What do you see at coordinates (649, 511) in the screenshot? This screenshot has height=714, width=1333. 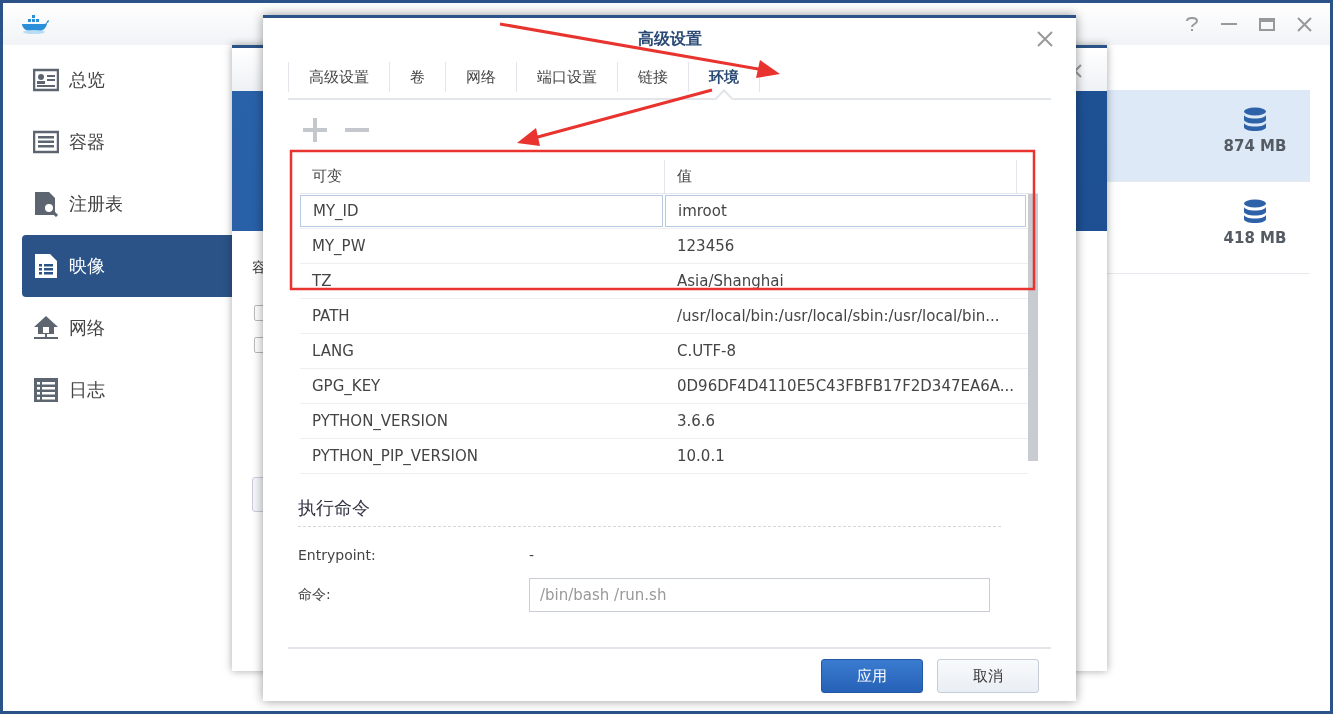 I see `section-title: 执行命令` at bounding box center [649, 511].